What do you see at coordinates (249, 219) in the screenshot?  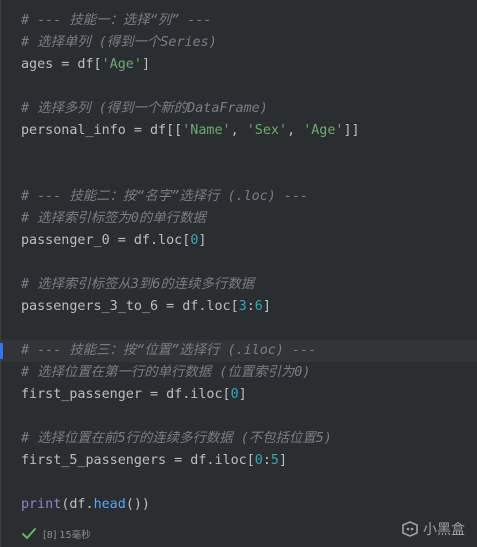 I see `code-line-10: # 选择索引标签为0的单行数据` at bounding box center [249, 219].